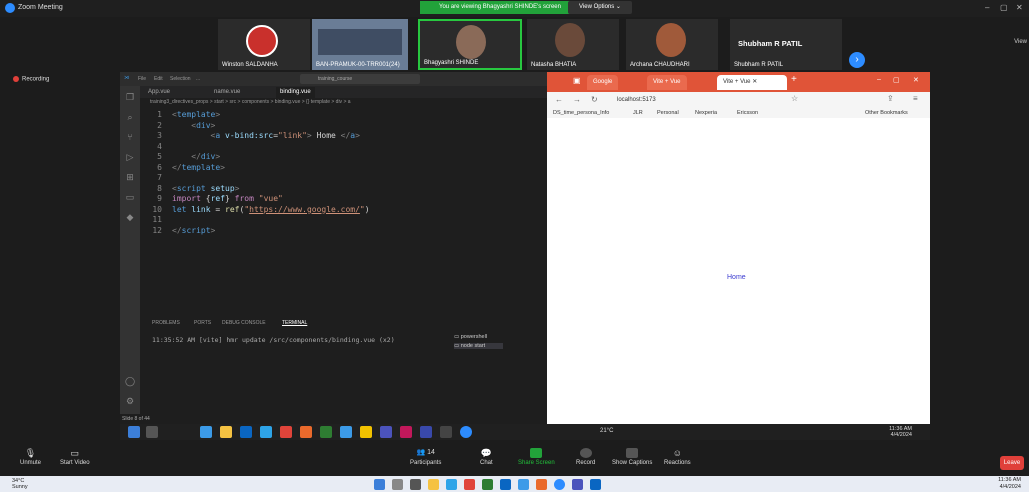  What do you see at coordinates (130, 197) in the screenshot?
I see `remote-icon: ▭` at bounding box center [130, 197].